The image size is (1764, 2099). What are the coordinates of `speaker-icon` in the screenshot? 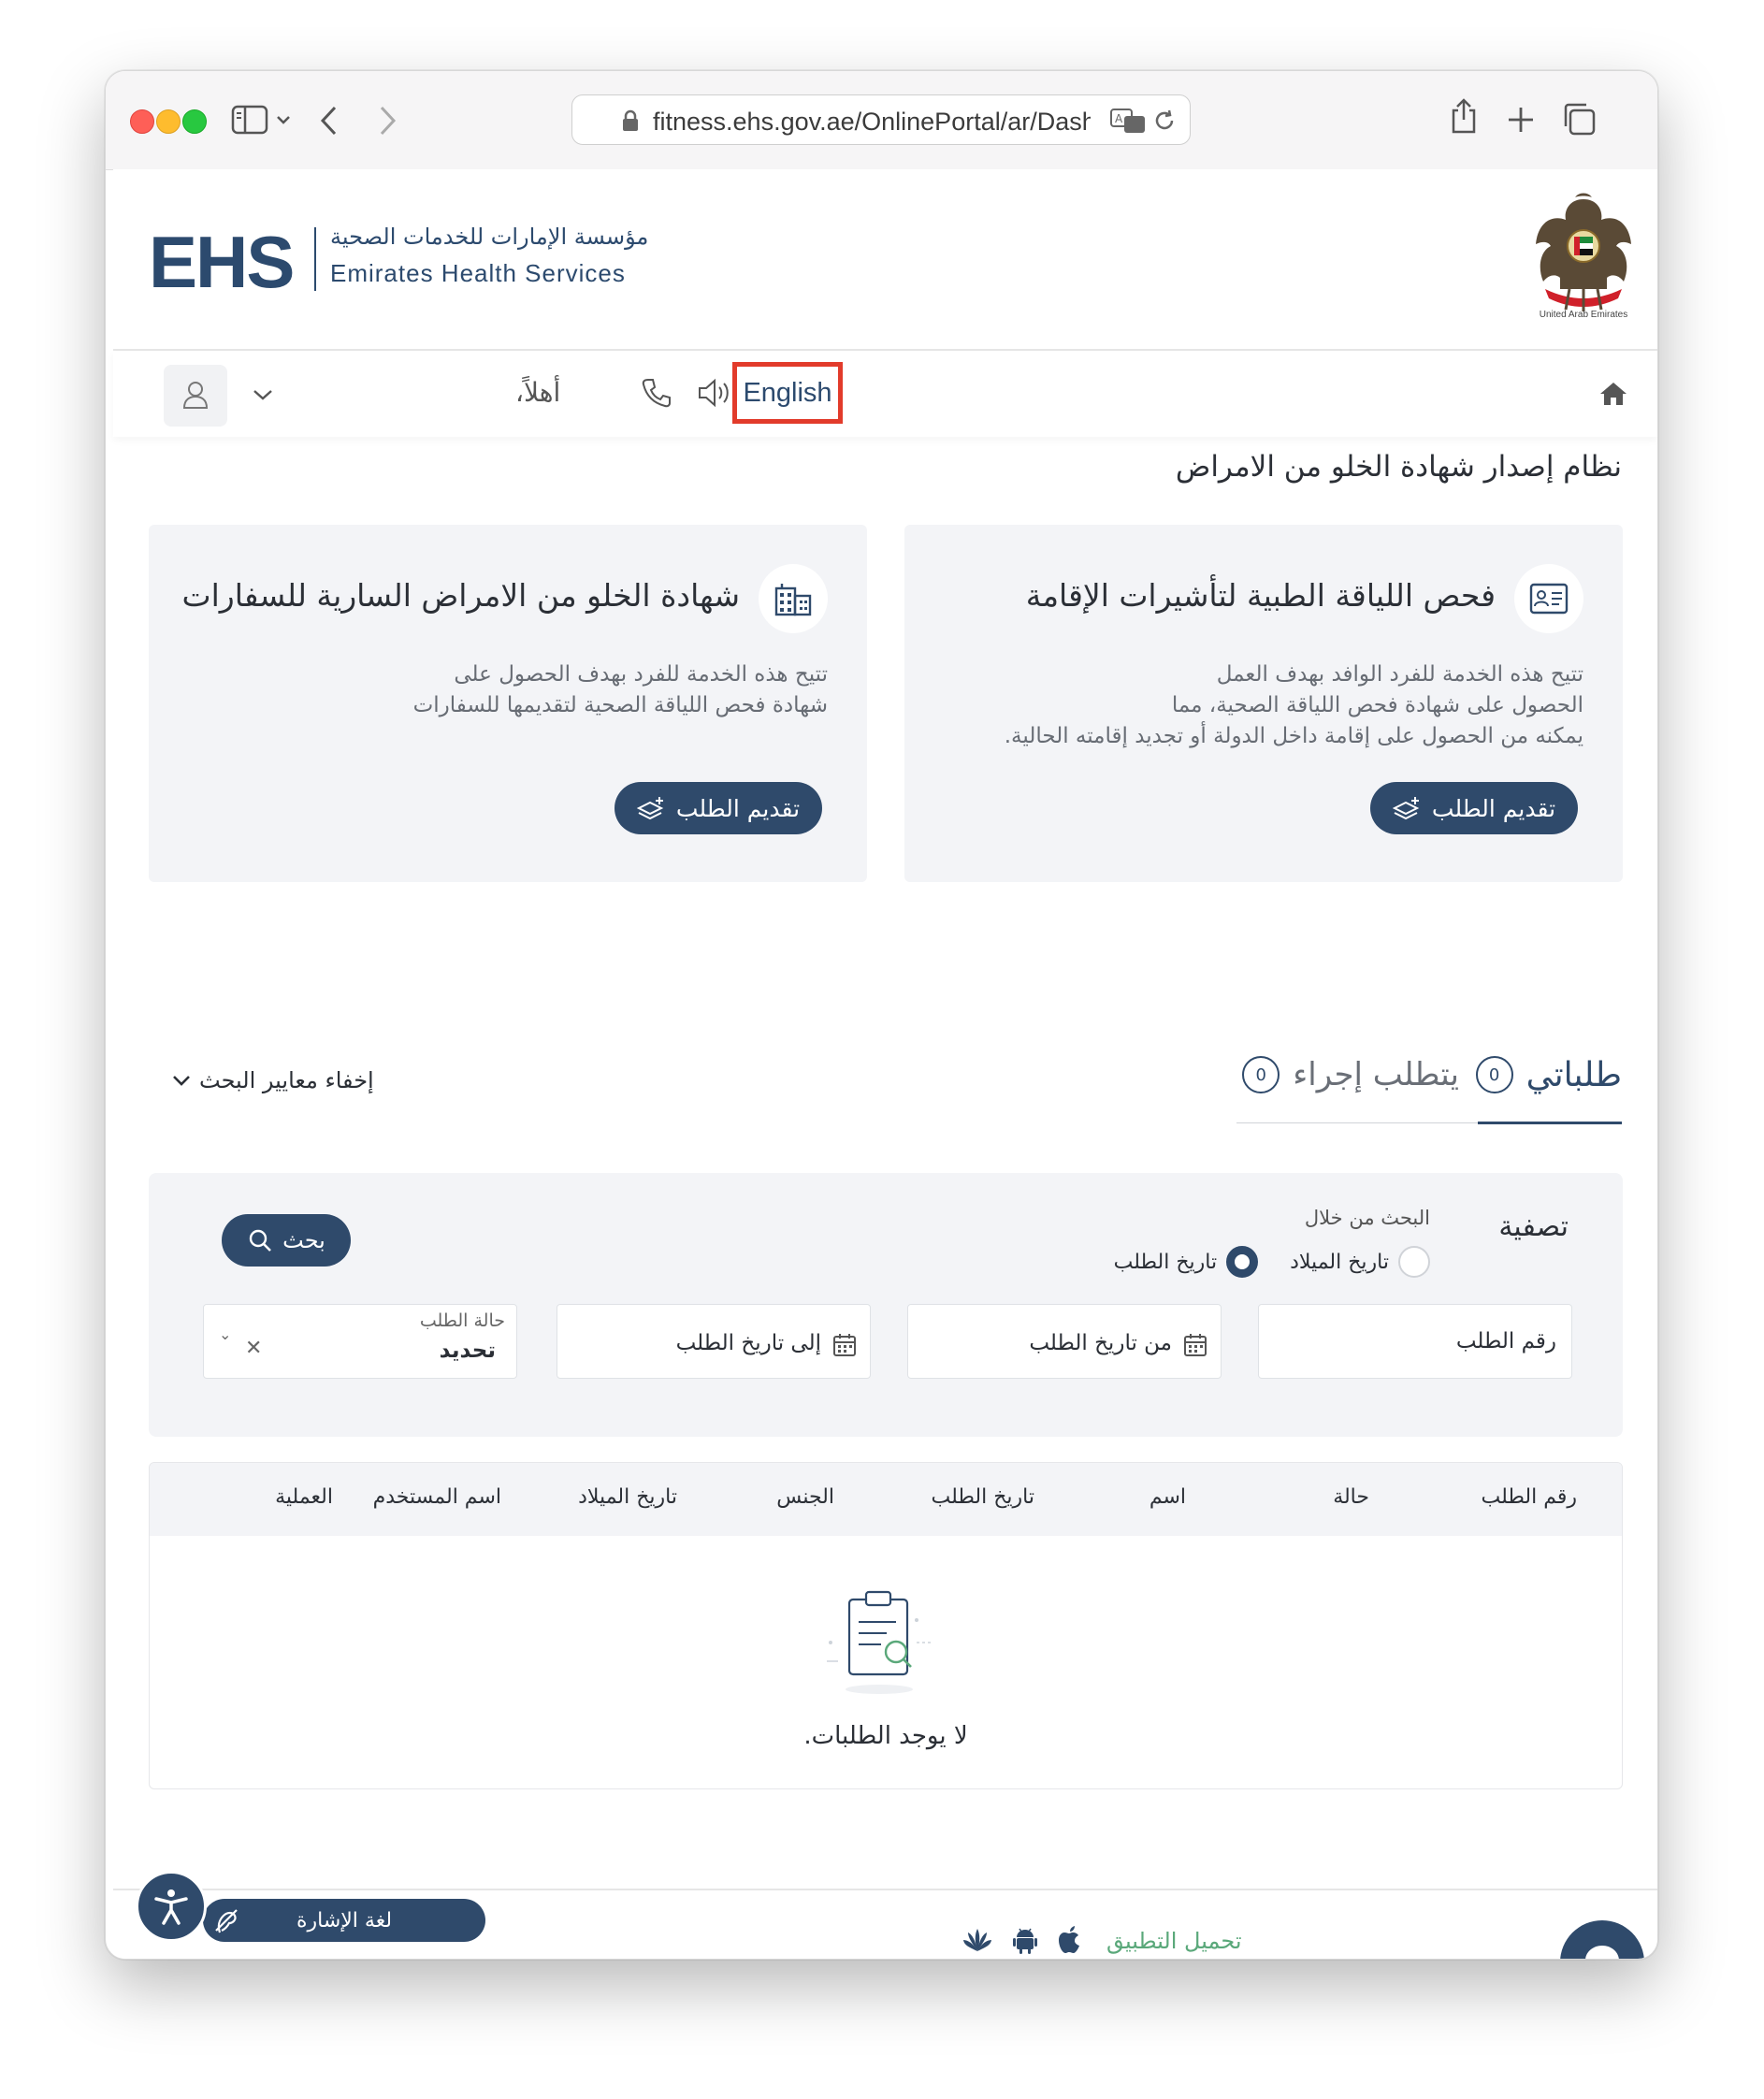 It's located at (714, 393).